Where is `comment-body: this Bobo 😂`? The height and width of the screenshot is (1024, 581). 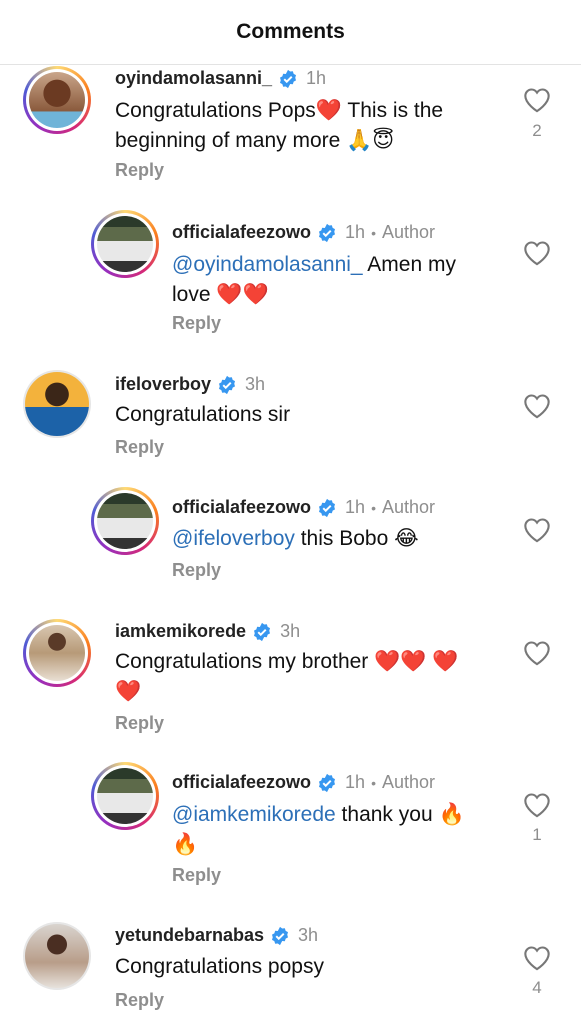 comment-body: this Bobo 😂 is located at coordinates (356, 538).